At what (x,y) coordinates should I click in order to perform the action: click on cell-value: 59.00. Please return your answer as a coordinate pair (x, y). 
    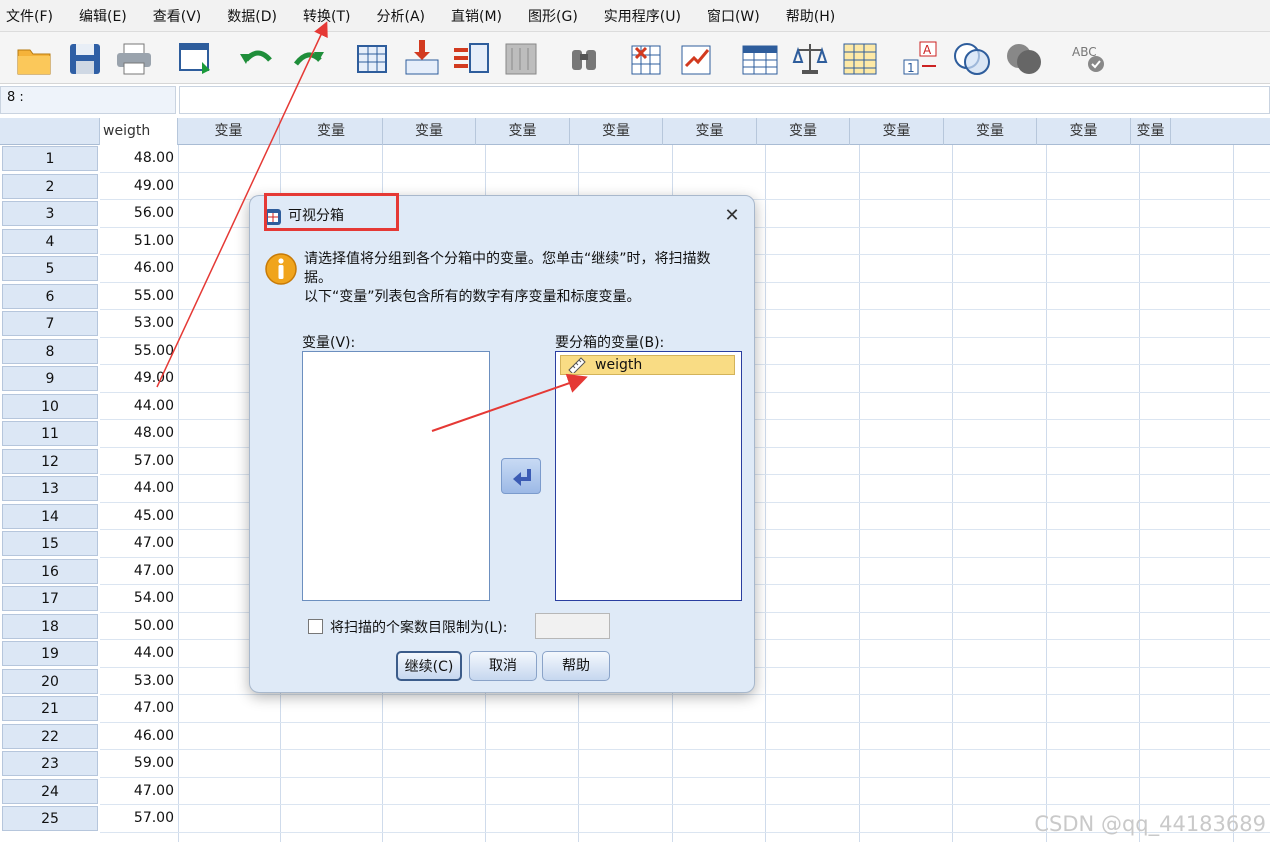
    Looking at the image, I should click on (139, 763).